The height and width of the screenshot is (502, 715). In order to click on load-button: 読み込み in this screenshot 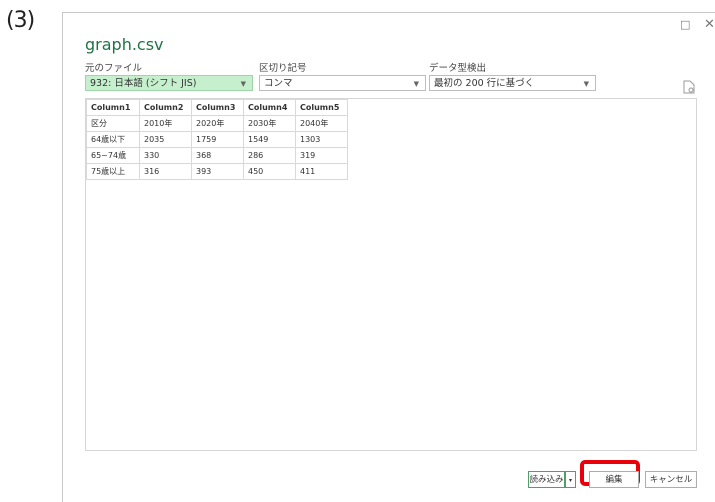, I will do `click(546, 479)`.